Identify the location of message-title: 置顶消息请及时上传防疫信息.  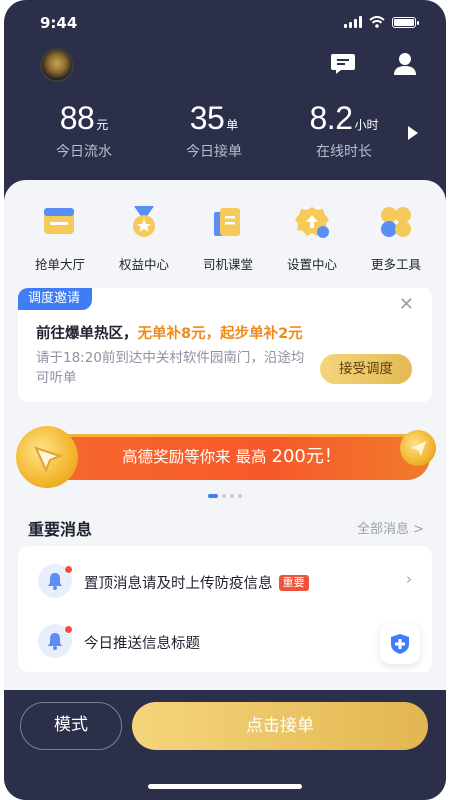
(178, 584).